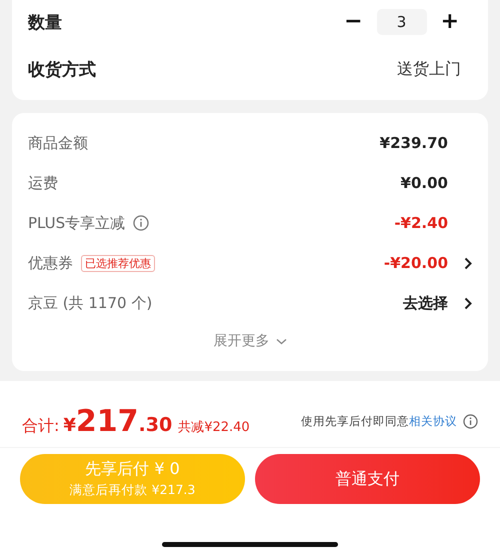  What do you see at coordinates (353, 22) in the screenshot?
I see `minus-button: −` at bounding box center [353, 22].